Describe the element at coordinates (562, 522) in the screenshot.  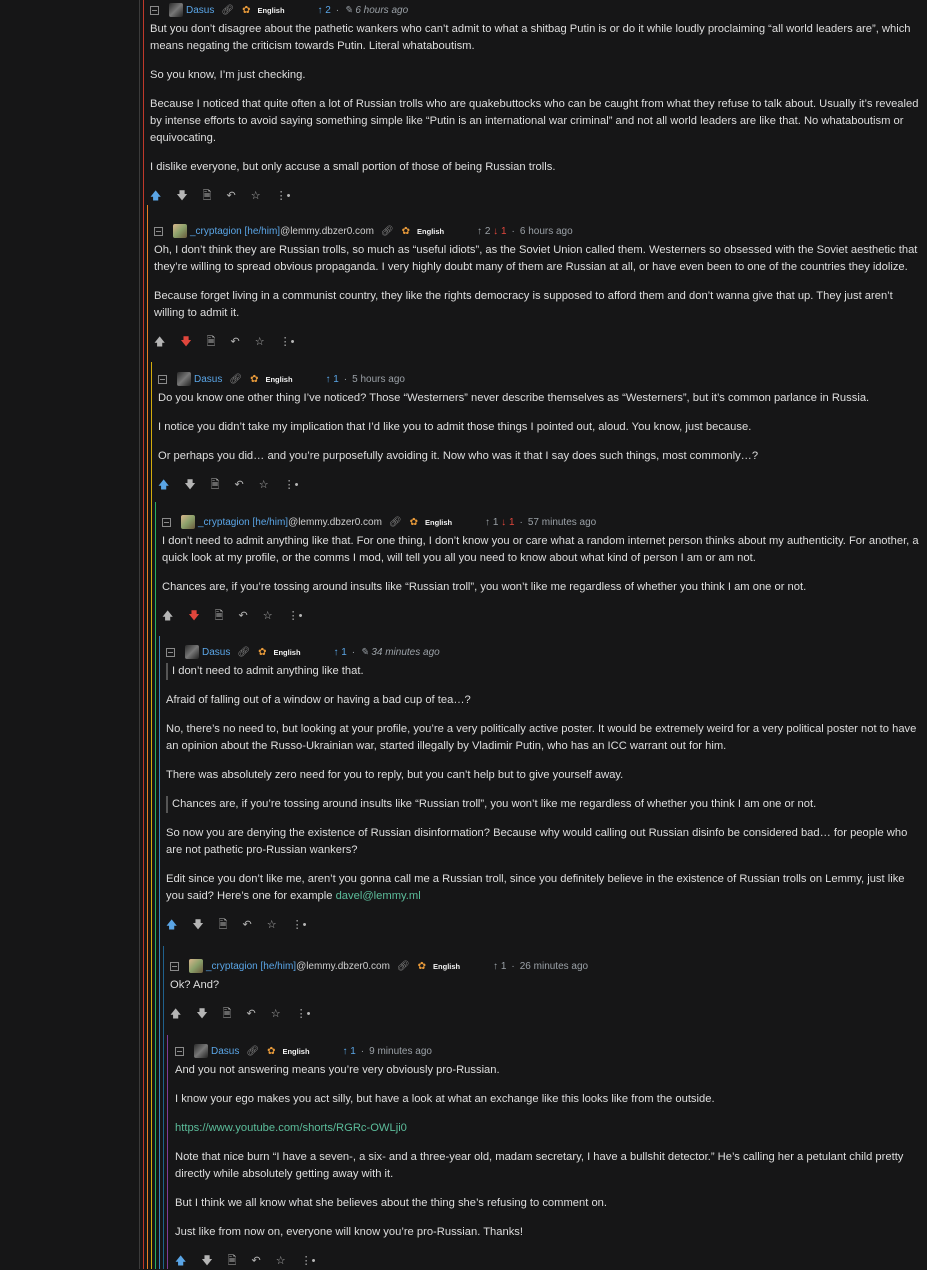
I see `timestamp: 57 minutes ago` at that location.